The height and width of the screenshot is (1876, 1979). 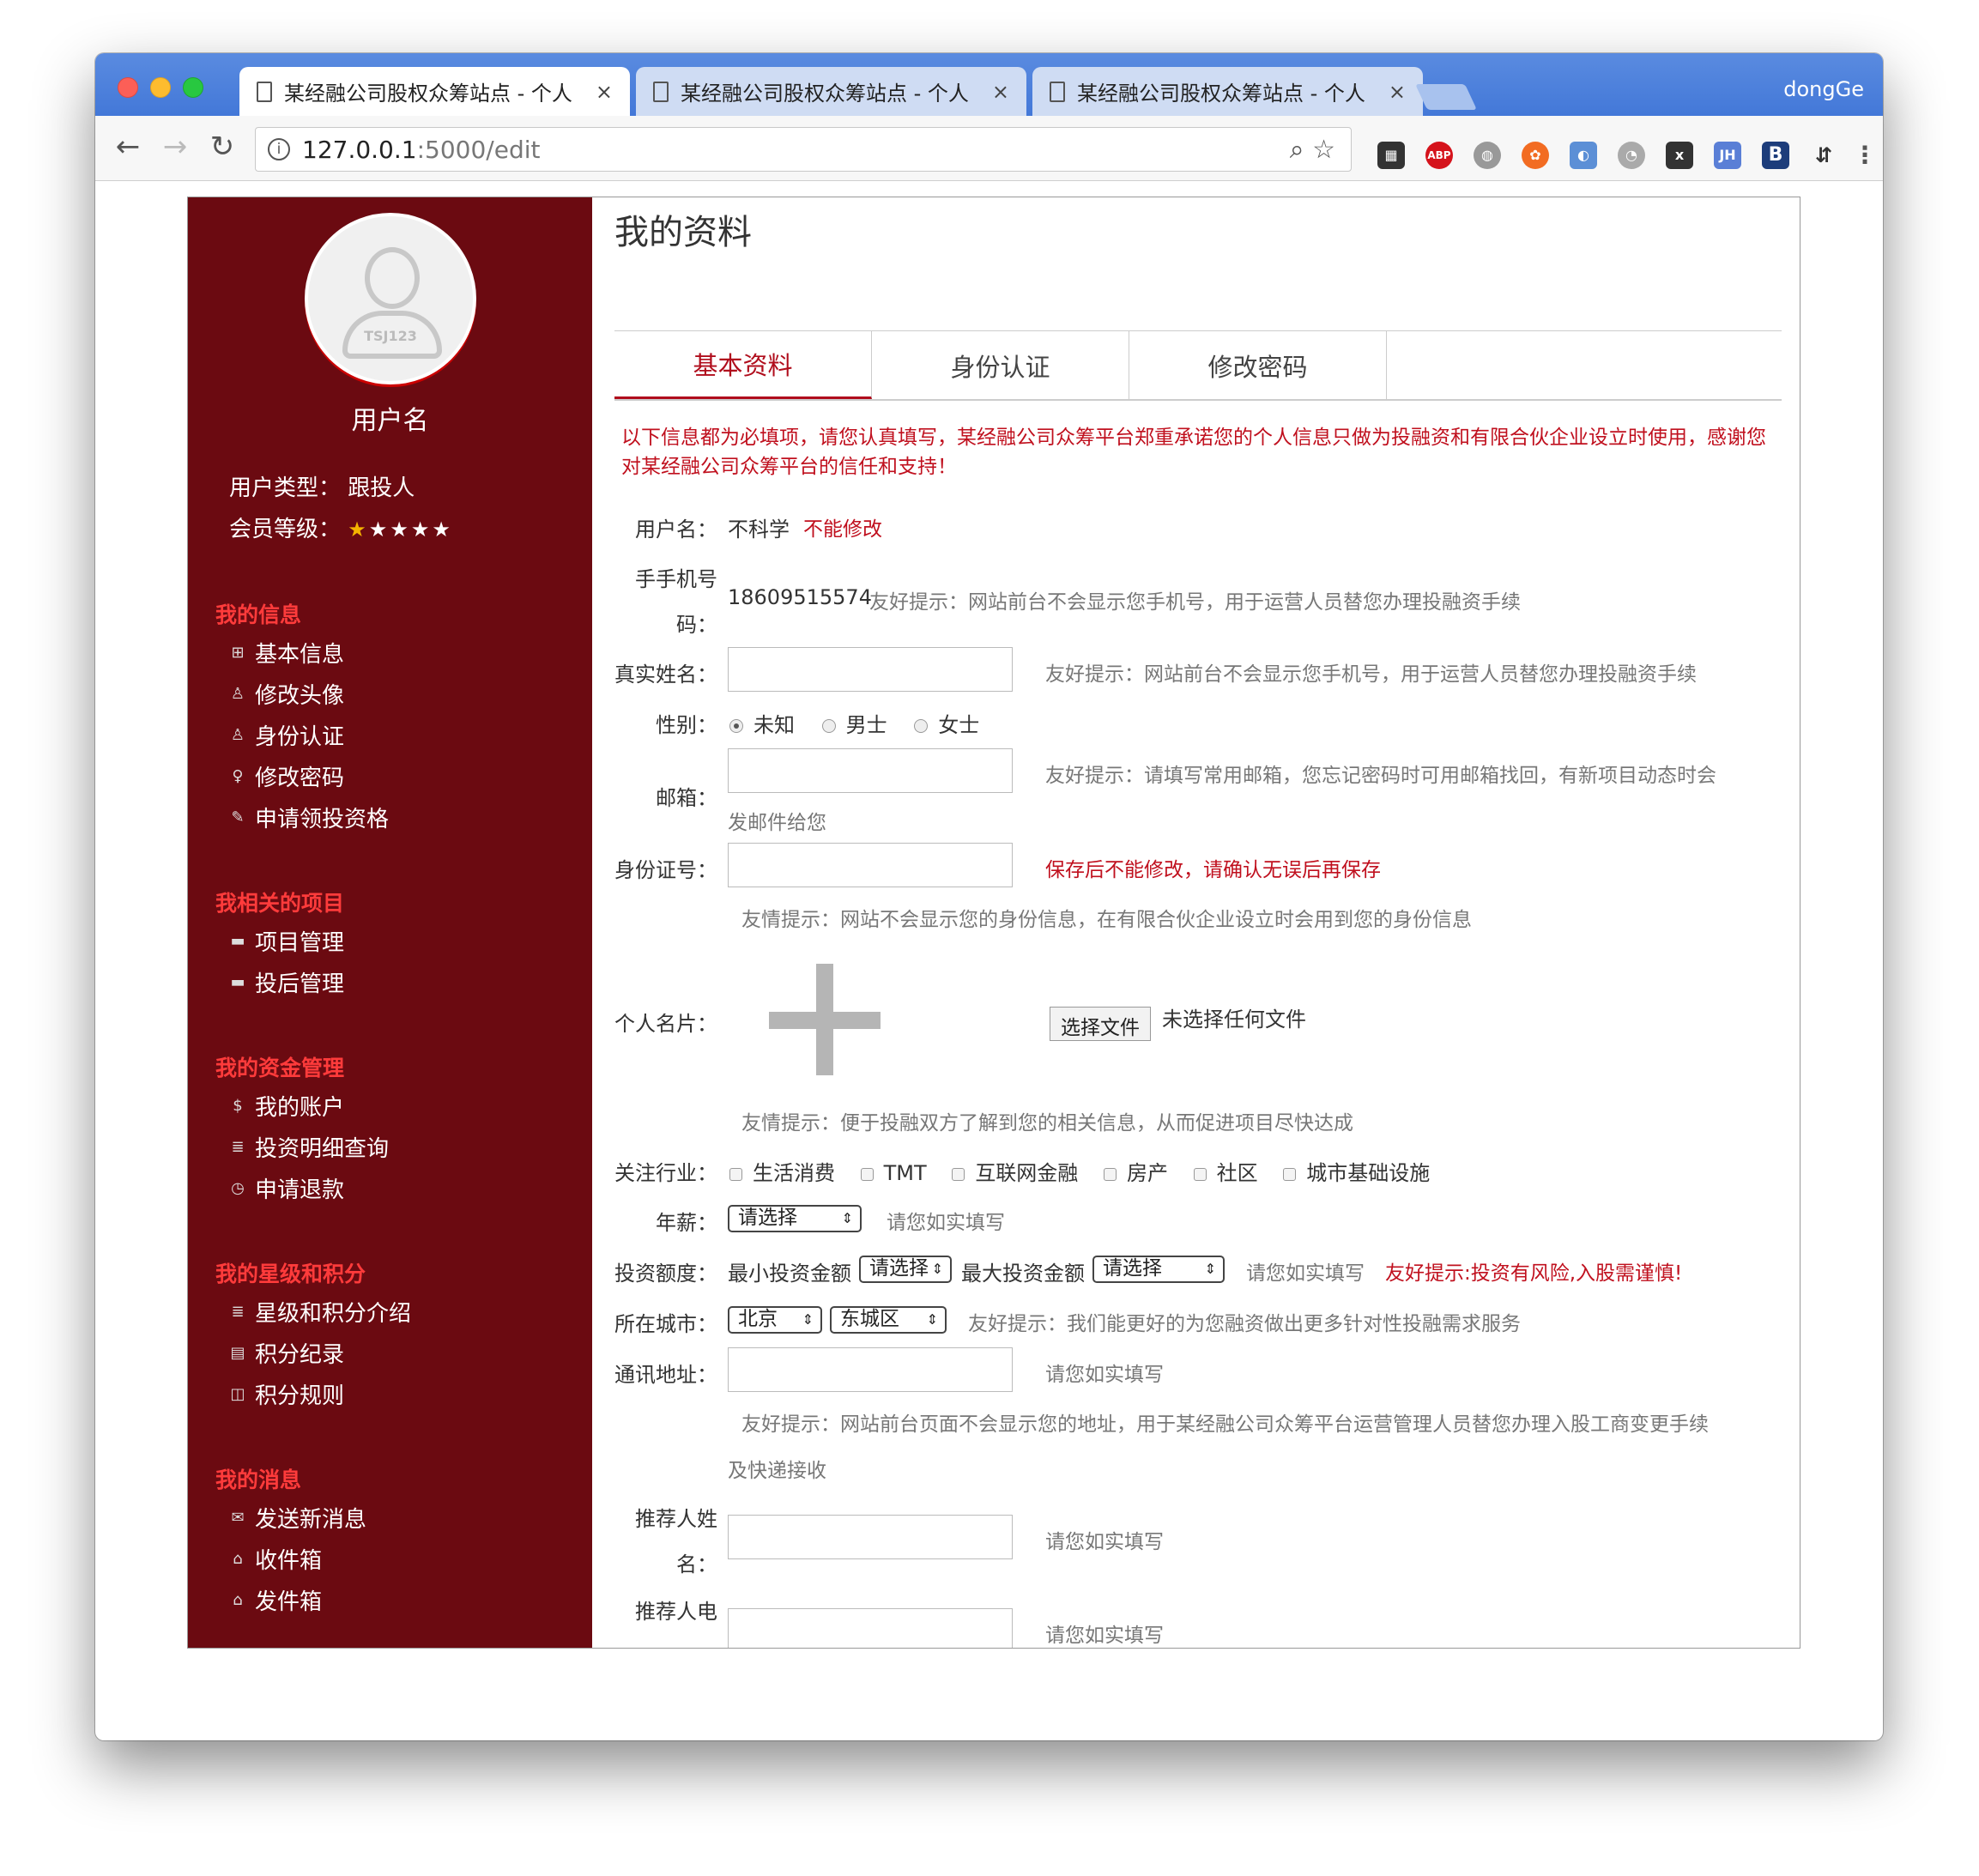 I want to click on salary-select: 请选择 ⇕, so click(x=795, y=1218).